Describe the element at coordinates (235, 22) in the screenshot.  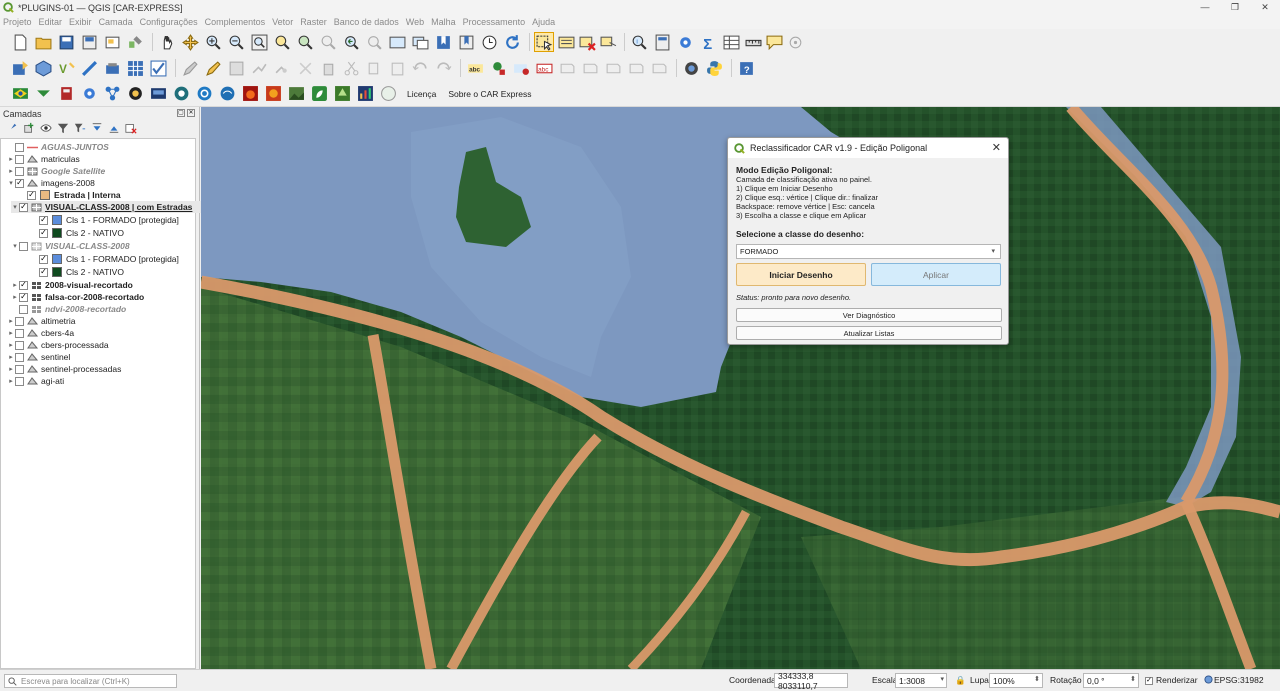
I see `menu-complementos: Complementos` at that location.